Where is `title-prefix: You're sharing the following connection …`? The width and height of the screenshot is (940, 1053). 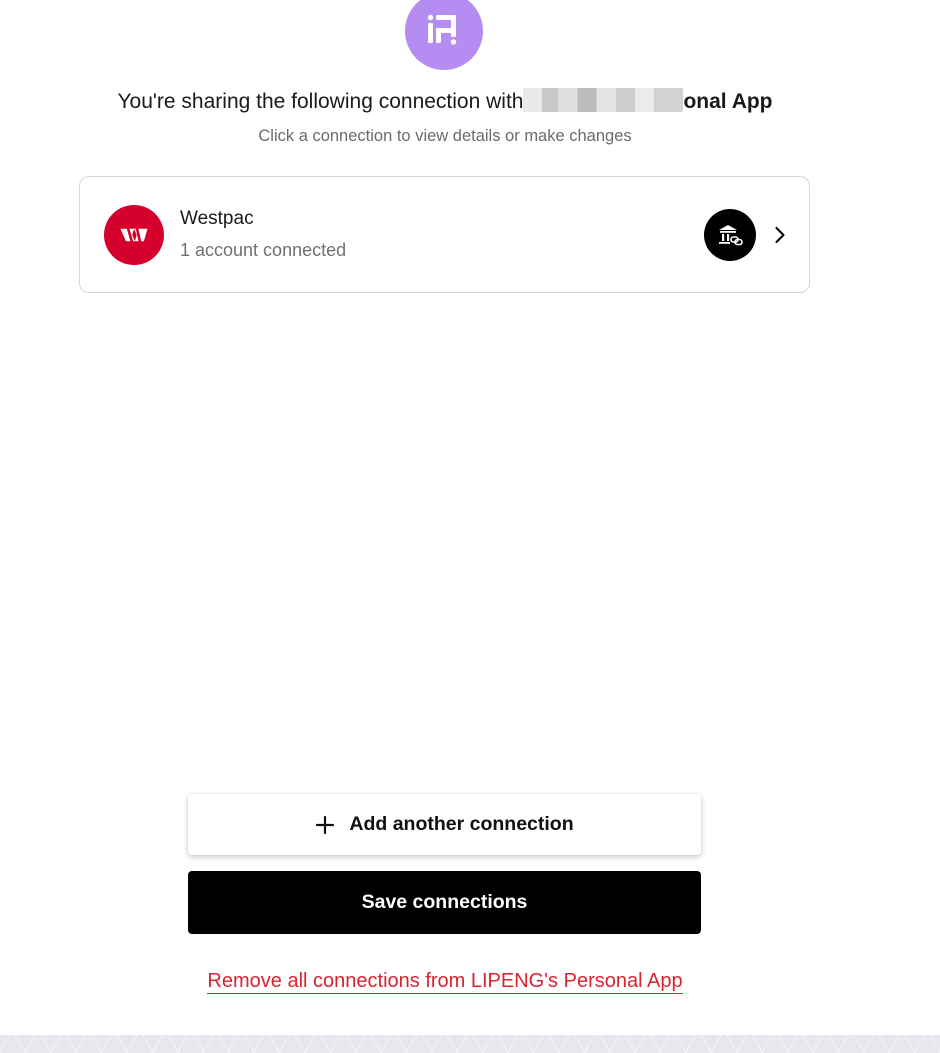 title-prefix: You're sharing the following connection … is located at coordinates (320, 101).